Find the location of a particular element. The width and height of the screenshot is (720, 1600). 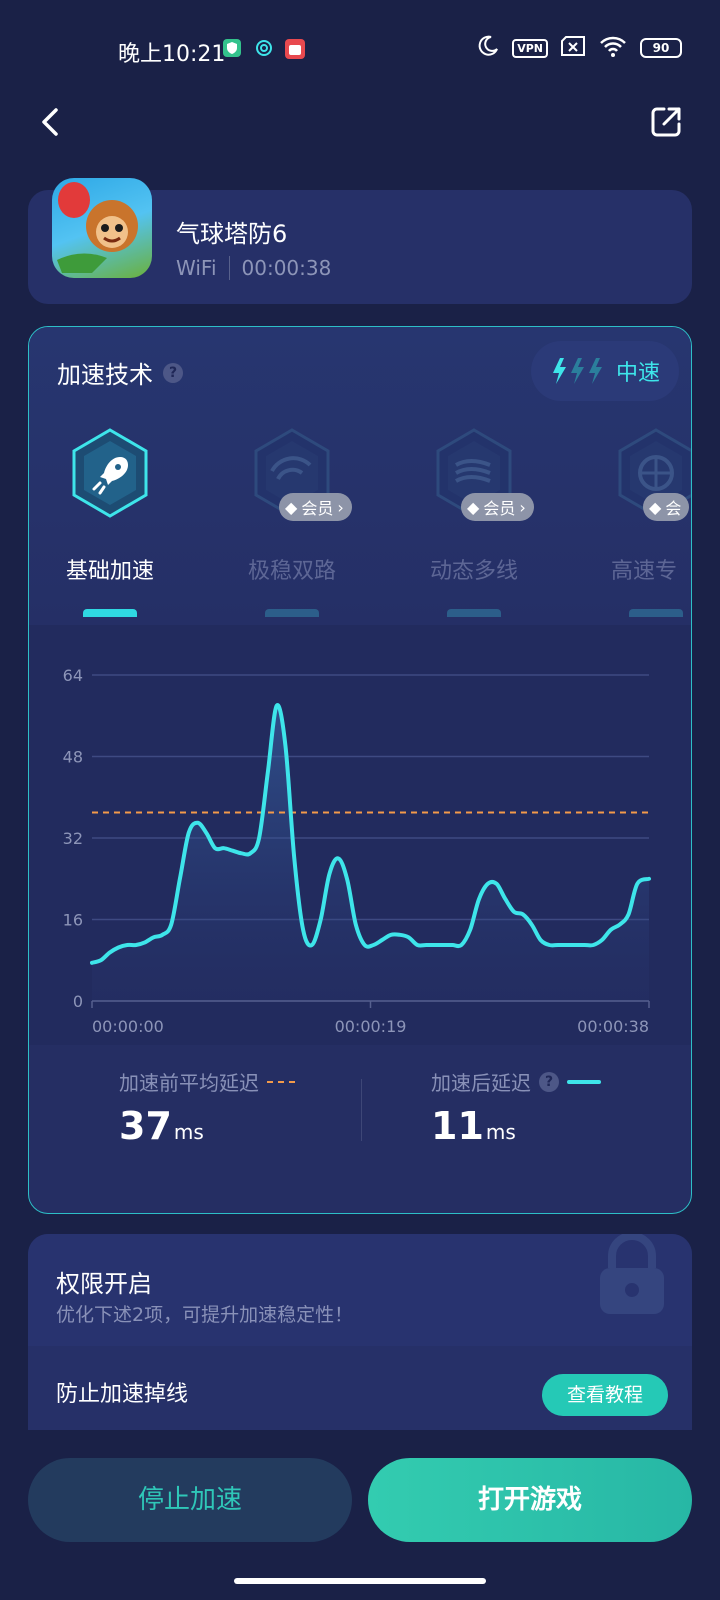

after-number: 11 is located at coordinates (457, 1126).